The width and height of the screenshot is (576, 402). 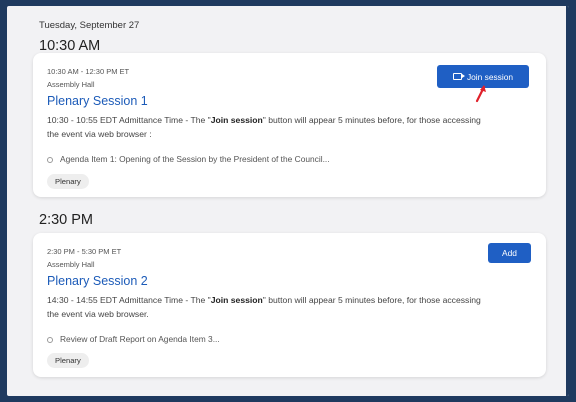 What do you see at coordinates (97, 281) in the screenshot?
I see `session-title: Plenary Session 2` at bounding box center [97, 281].